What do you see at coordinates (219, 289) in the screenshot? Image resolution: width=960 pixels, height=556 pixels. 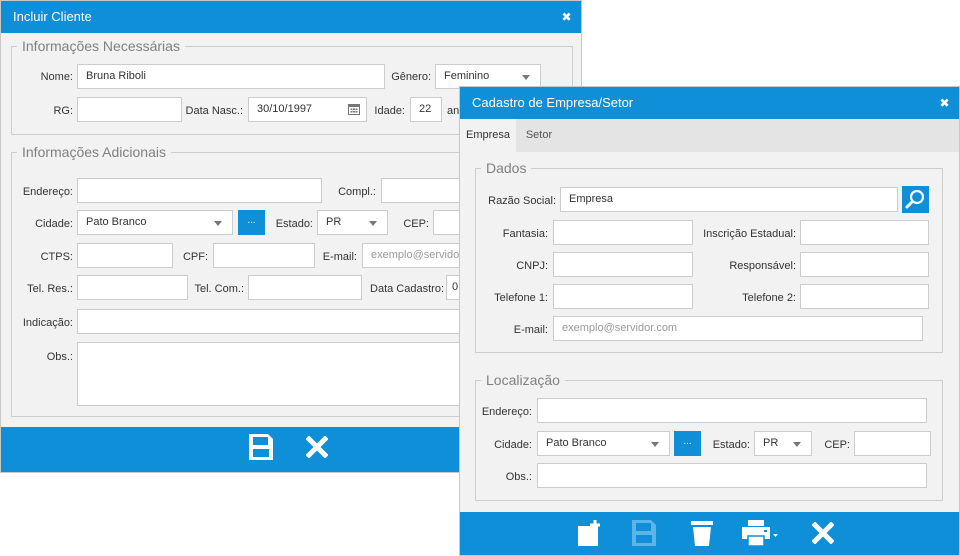 I see `tel-com-label: Tel. Com.:` at bounding box center [219, 289].